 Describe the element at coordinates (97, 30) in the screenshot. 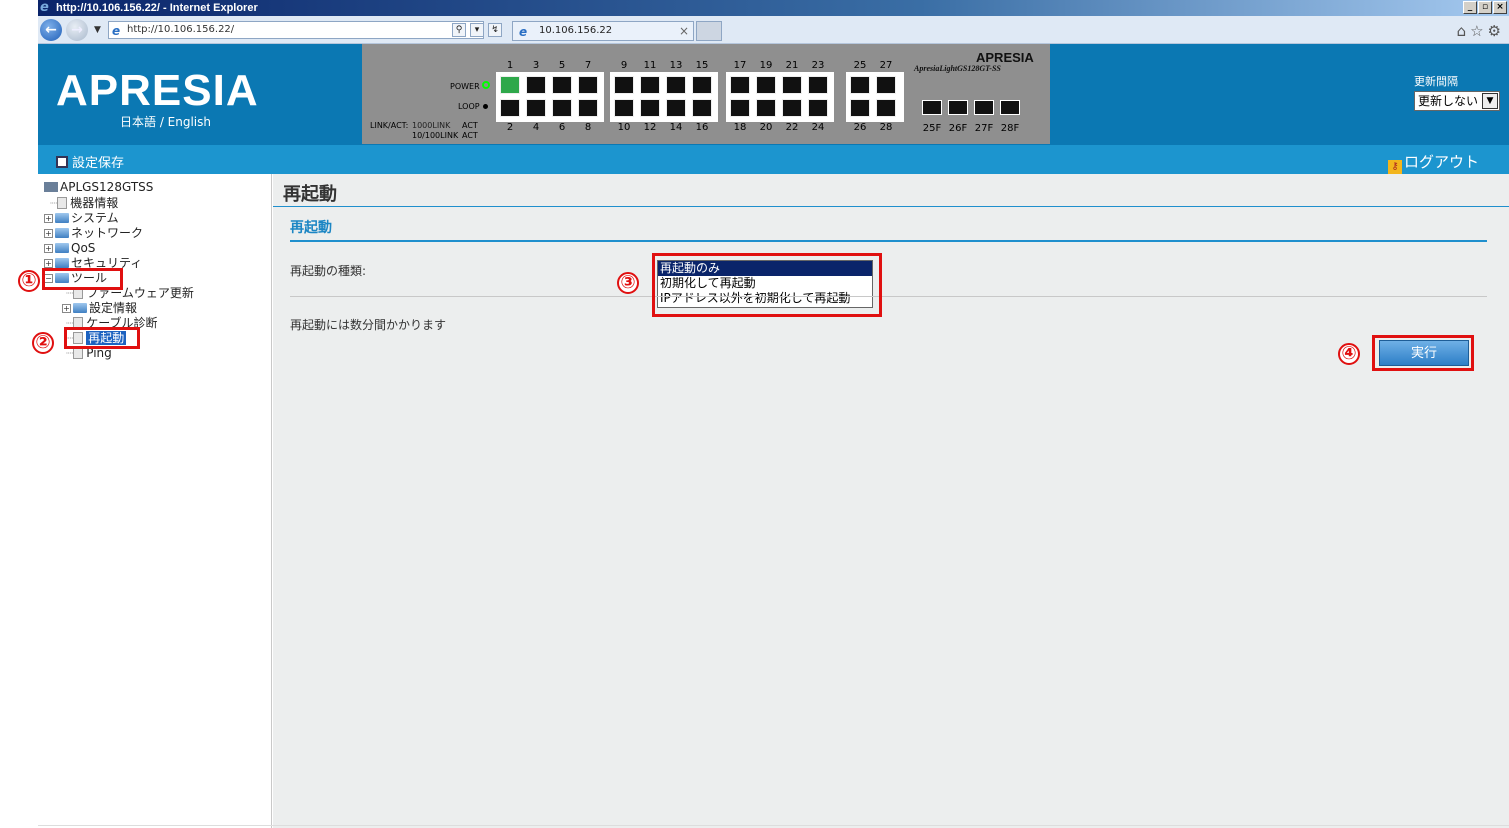

I see `history-dropdown-icon: ▼` at that location.